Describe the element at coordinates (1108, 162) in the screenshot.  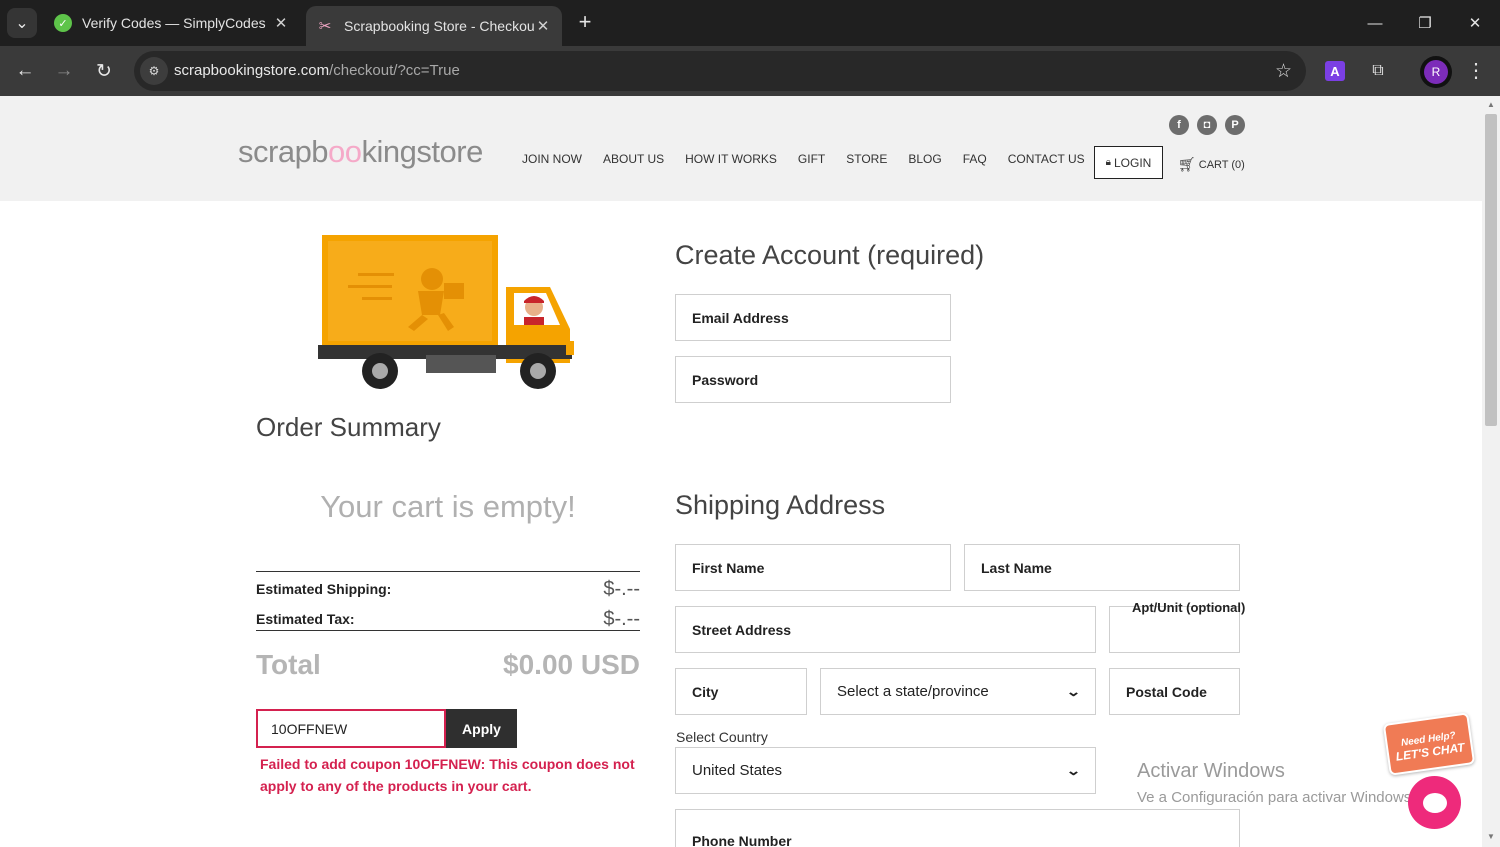
I see `lock-icon: 🔒︎` at that location.